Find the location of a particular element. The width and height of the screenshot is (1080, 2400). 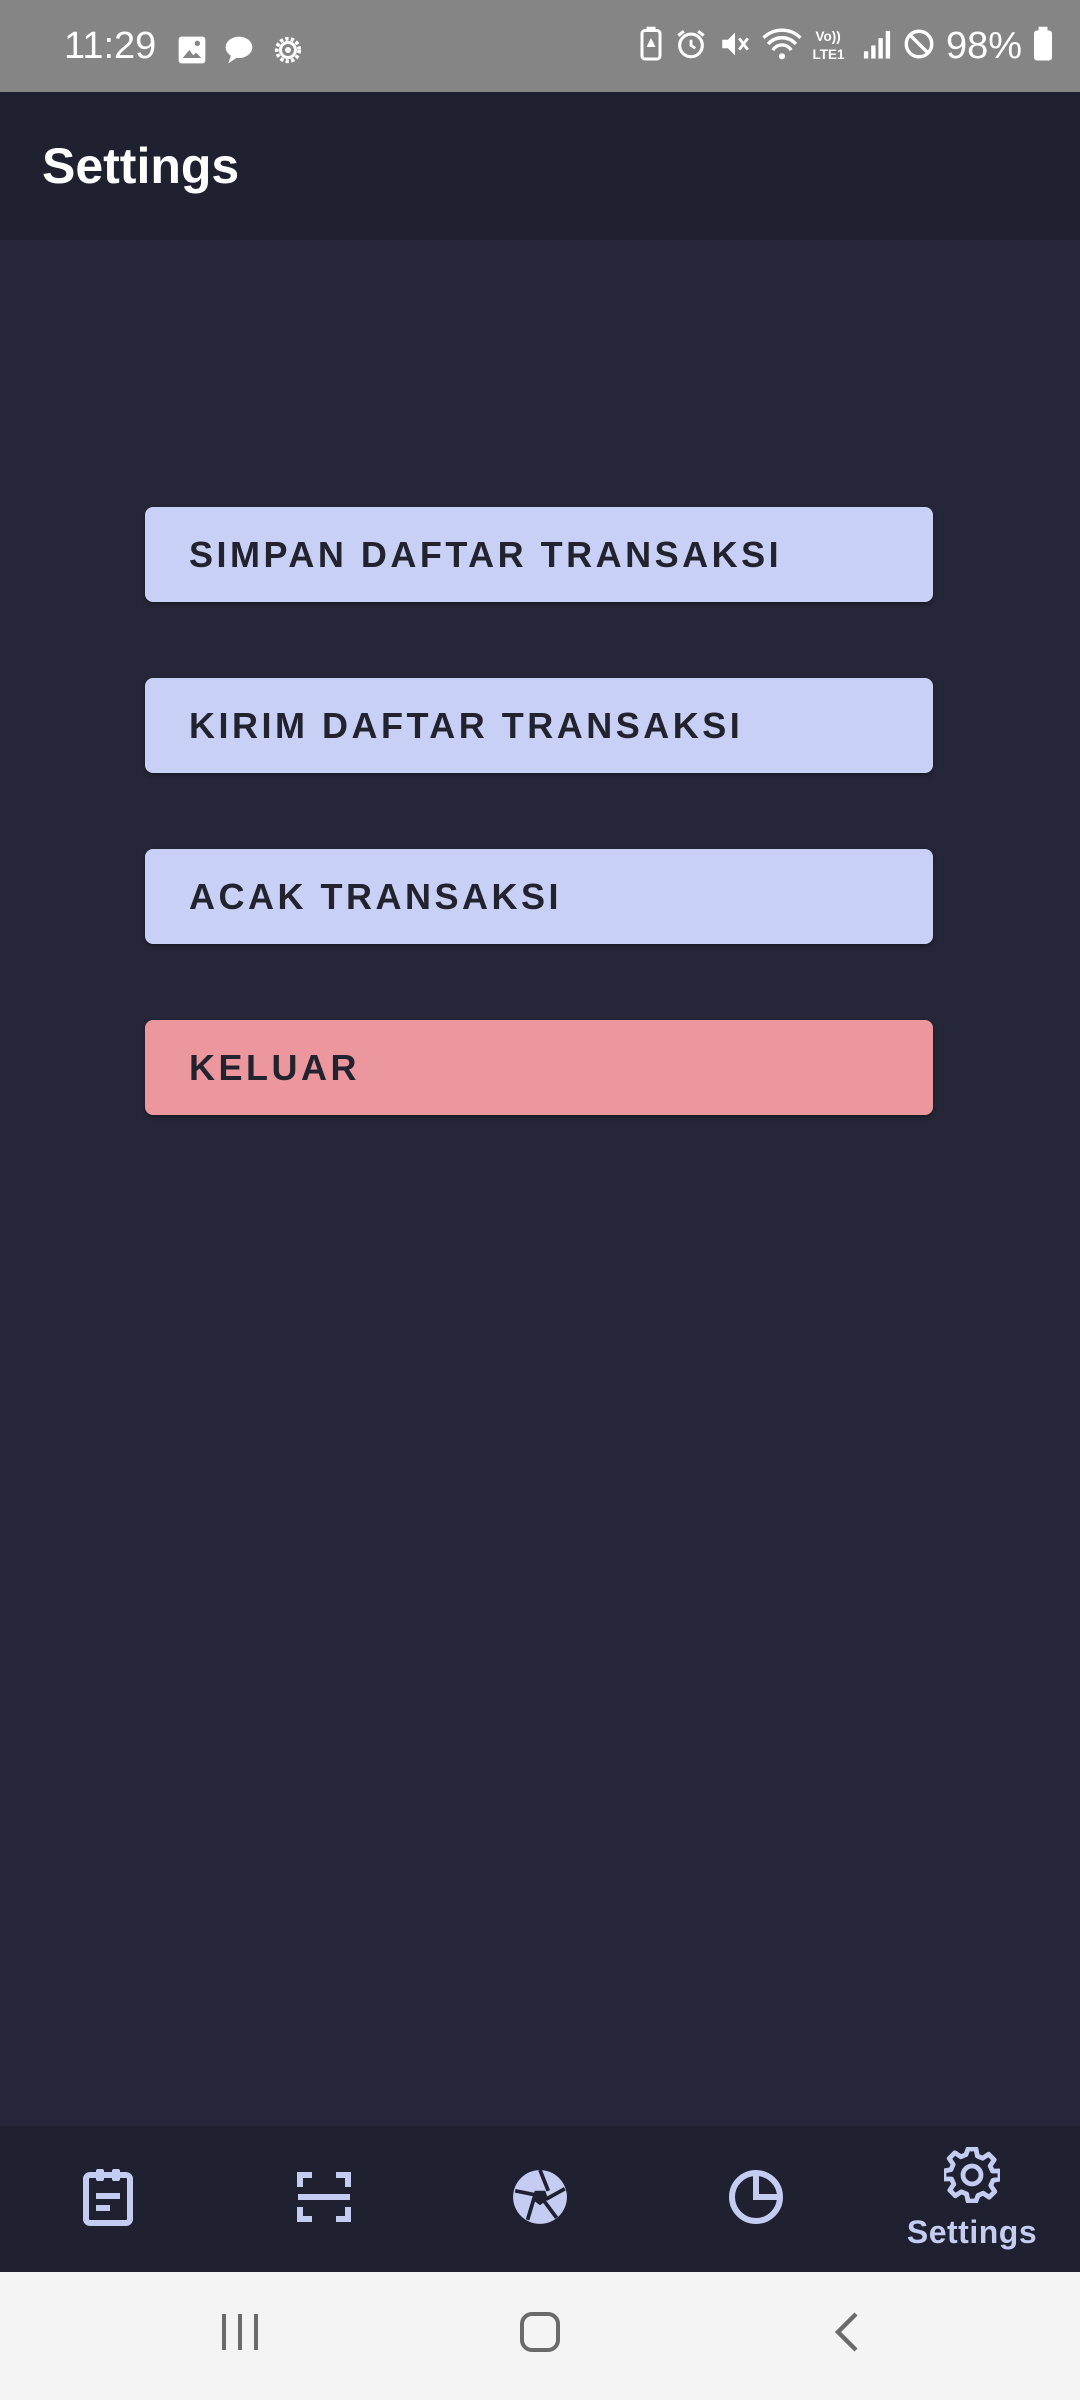

svg-text: Vo)) is located at coordinates (827, 36).